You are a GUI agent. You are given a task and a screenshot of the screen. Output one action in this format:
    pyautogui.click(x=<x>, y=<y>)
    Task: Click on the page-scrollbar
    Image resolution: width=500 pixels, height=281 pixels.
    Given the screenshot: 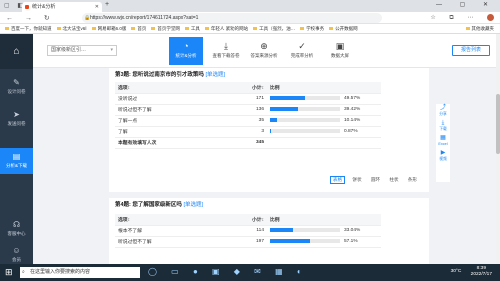 What is the action you would take?
    pyautogui.click(x=498, y=149)
    